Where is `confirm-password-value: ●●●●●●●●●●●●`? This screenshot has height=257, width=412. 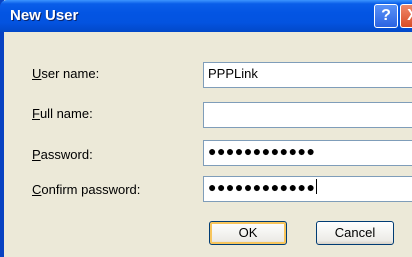
confirm-password-value: ●●●●●●●●●●●● is located at coordinates (262, 187).